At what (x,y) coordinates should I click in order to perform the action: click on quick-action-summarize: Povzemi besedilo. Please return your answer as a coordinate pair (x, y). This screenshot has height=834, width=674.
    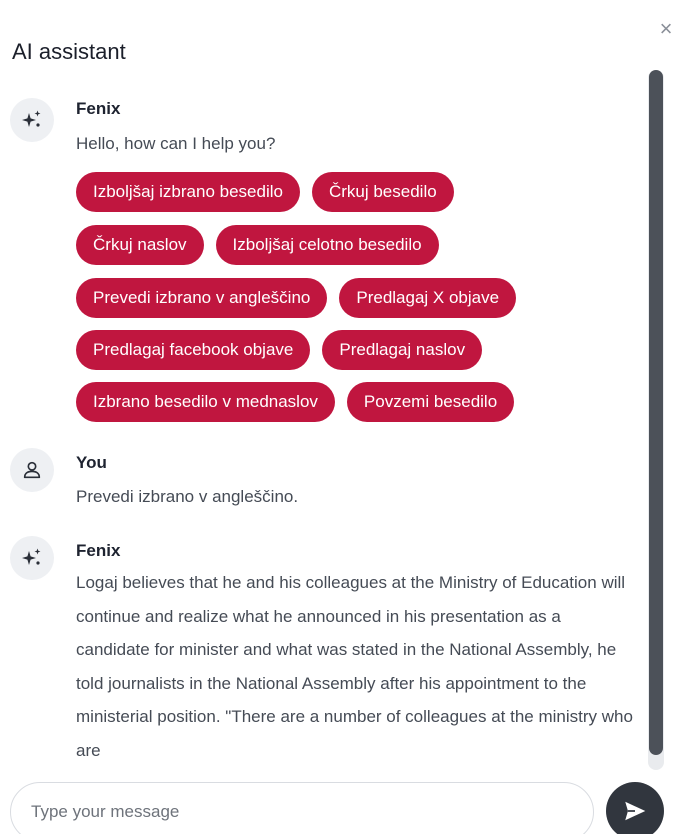
    Looking at the image, I should click on (430, 402).